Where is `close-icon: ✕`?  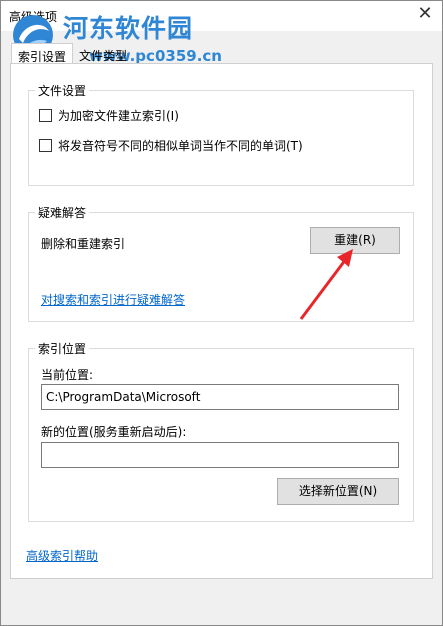
close-icon: ✕ is located at coordinates (425, 15).